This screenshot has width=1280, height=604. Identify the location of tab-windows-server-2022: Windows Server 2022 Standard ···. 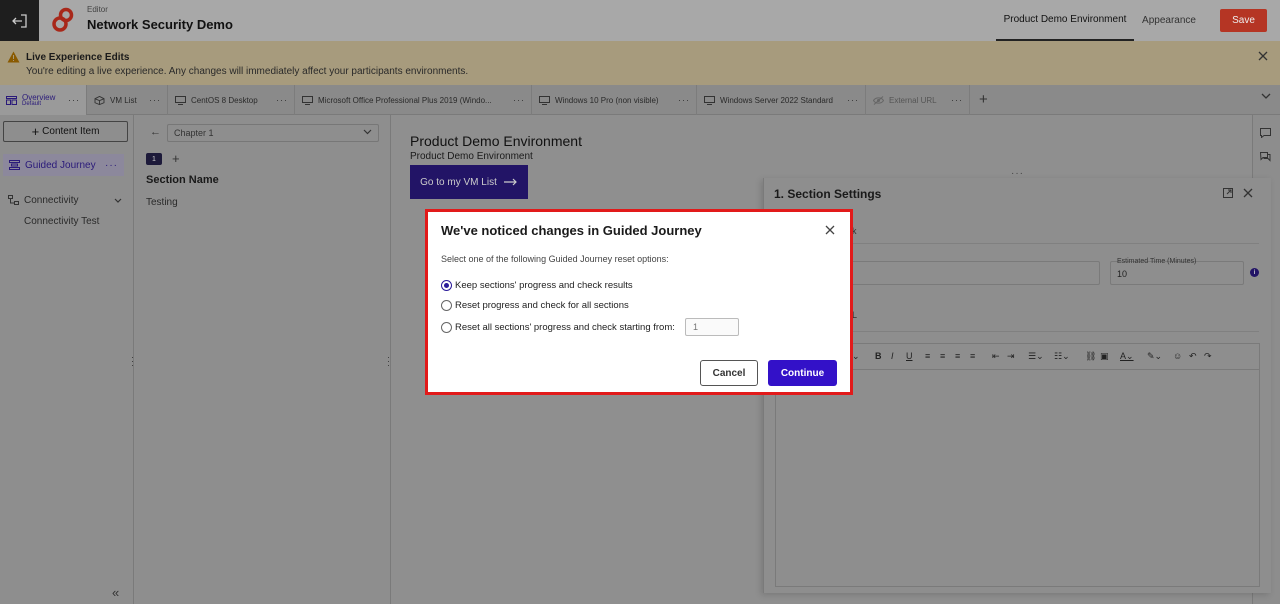
(782, 100).